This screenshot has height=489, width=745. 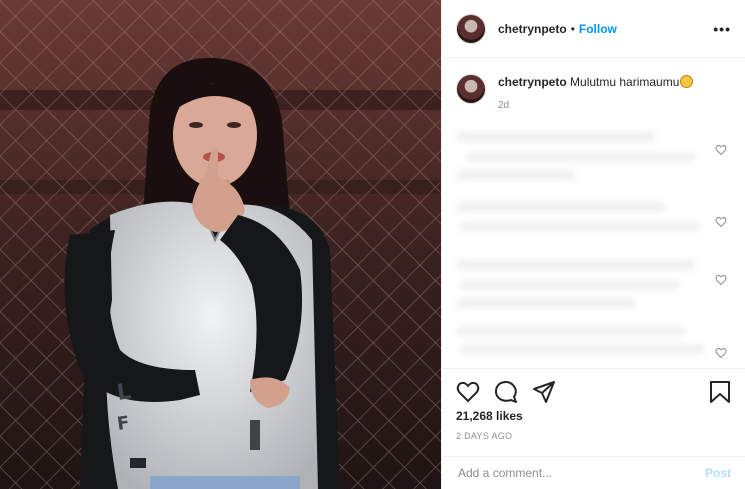 What do you see at coordinates (718, 473) in the screenshot?
I see `post-comment-button: Post` at bounding box center [718, 473].